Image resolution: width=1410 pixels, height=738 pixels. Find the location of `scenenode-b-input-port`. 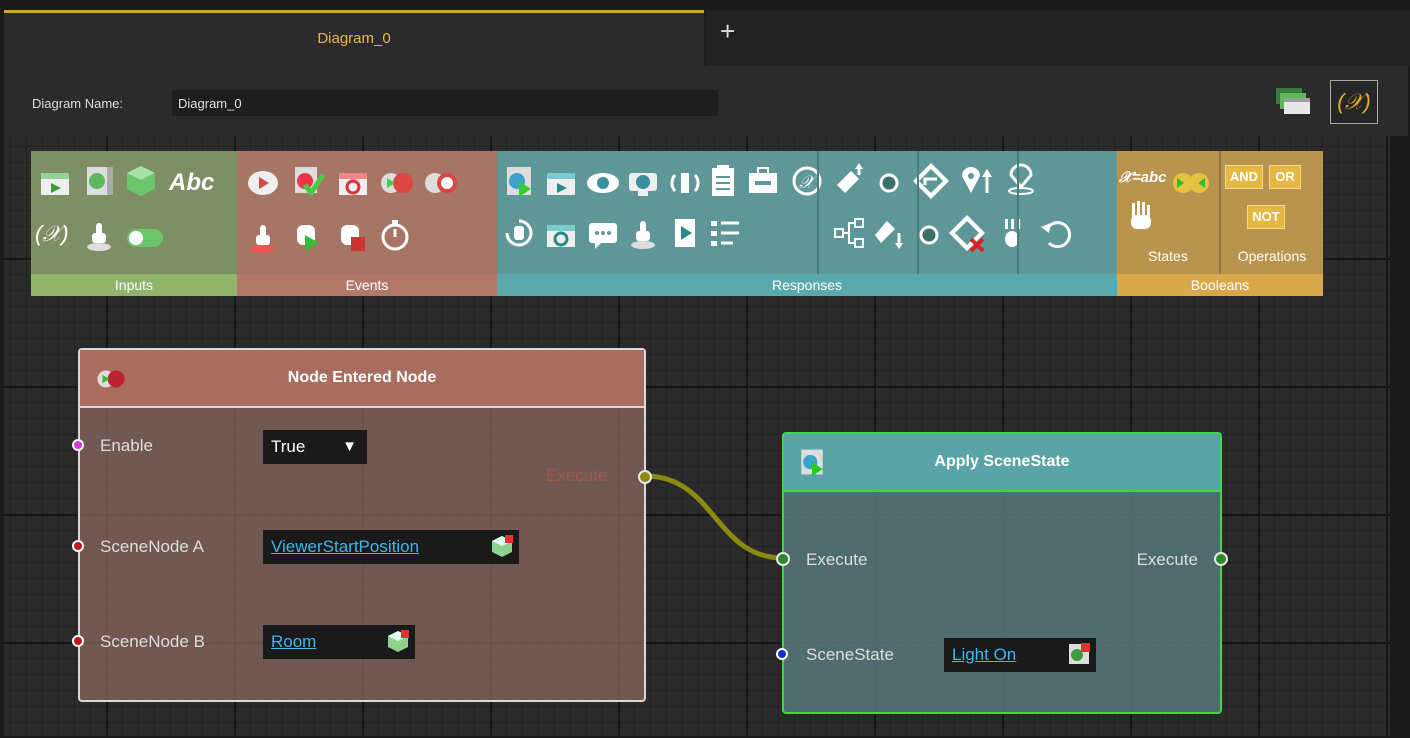

scenenode-b-input-port is located at coordinates (78, 641).